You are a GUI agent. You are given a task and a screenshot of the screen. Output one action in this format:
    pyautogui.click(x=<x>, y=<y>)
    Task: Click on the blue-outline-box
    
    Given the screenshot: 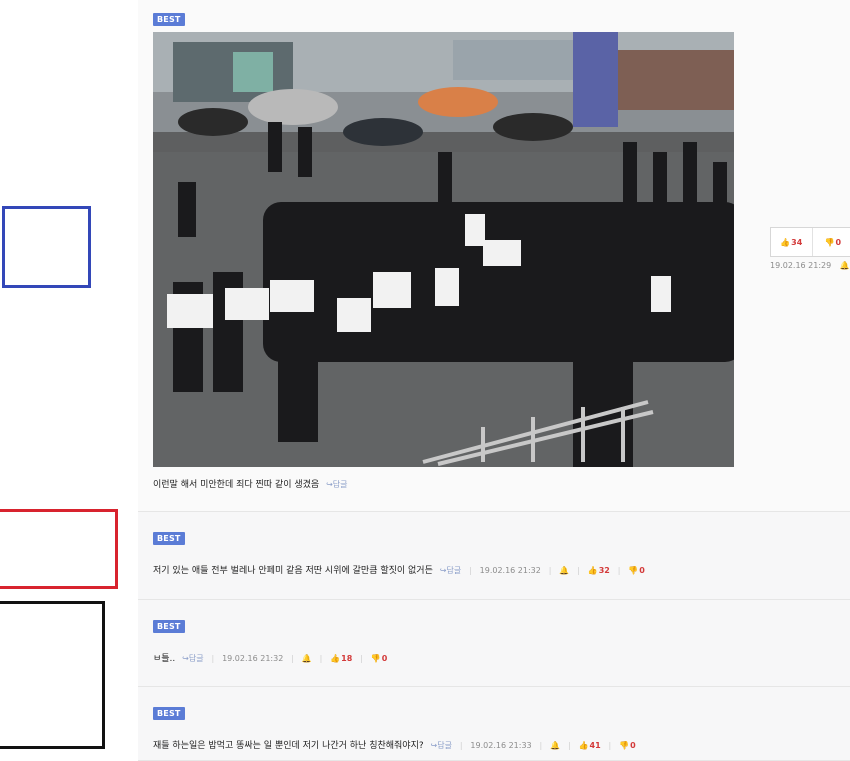 What is the action you would take?
    pyautogui.click(x=46, y=247)
    